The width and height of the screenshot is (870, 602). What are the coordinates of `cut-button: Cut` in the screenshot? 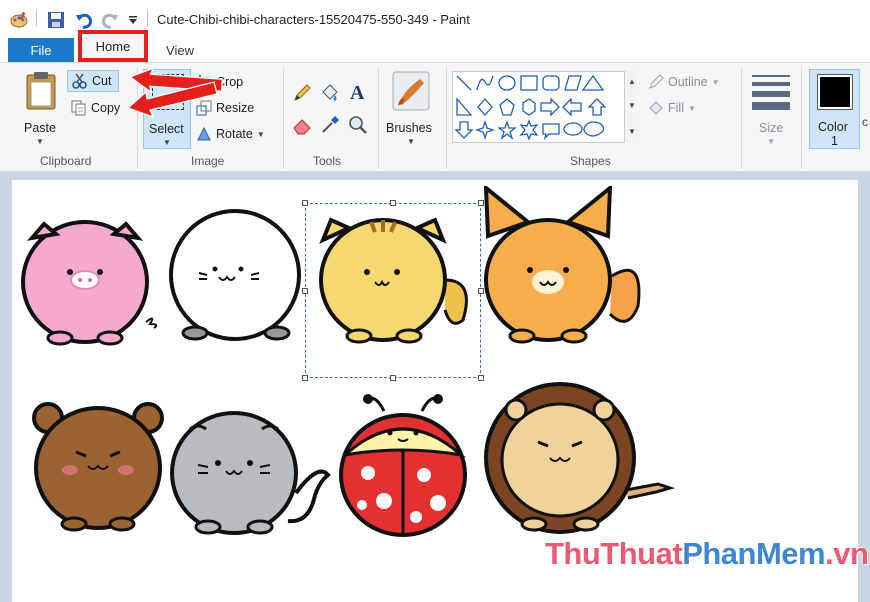 It's located at (93, 81).